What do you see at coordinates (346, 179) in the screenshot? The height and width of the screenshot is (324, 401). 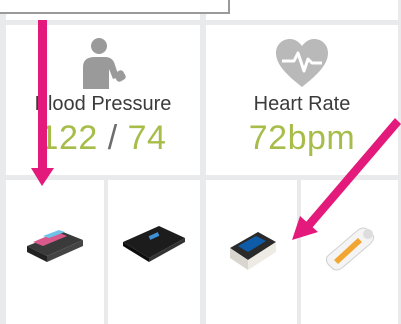 I see `arrow-diagonal-annotation` at bounding box center [346, 179].